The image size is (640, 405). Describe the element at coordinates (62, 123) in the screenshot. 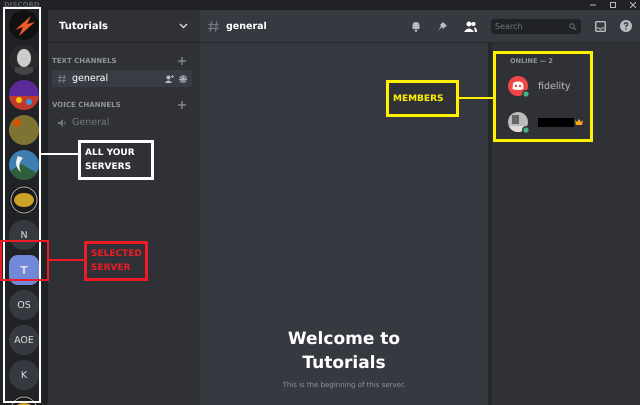

I see `speaker-icon` at that location.